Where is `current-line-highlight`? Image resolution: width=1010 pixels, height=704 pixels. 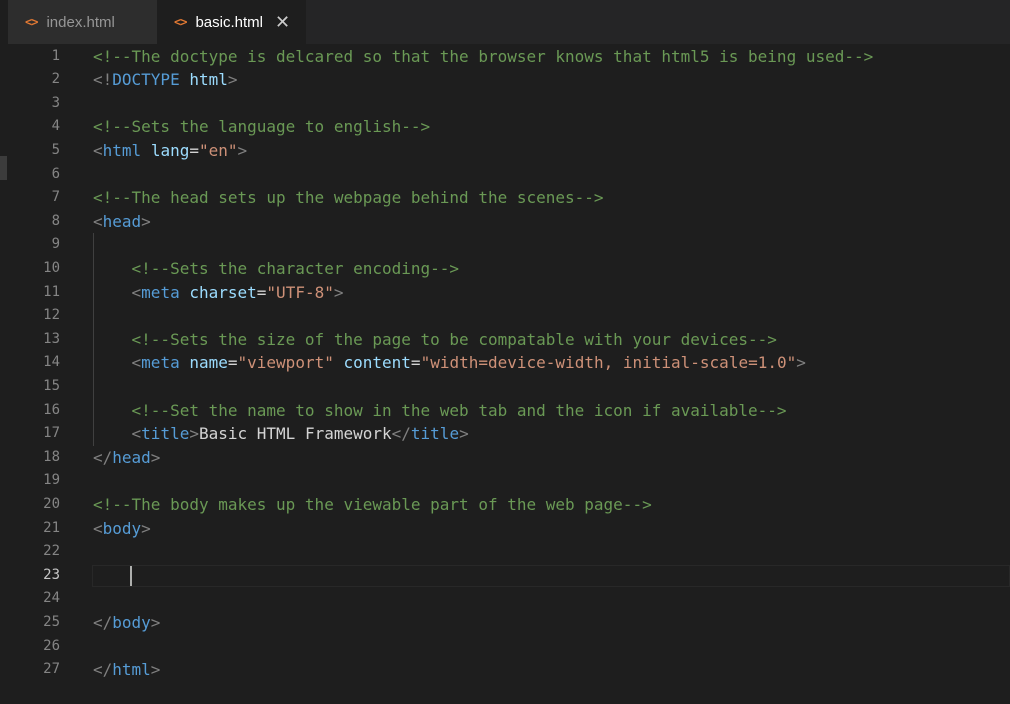 current-line-highlight is located at coordinates (551, 575).